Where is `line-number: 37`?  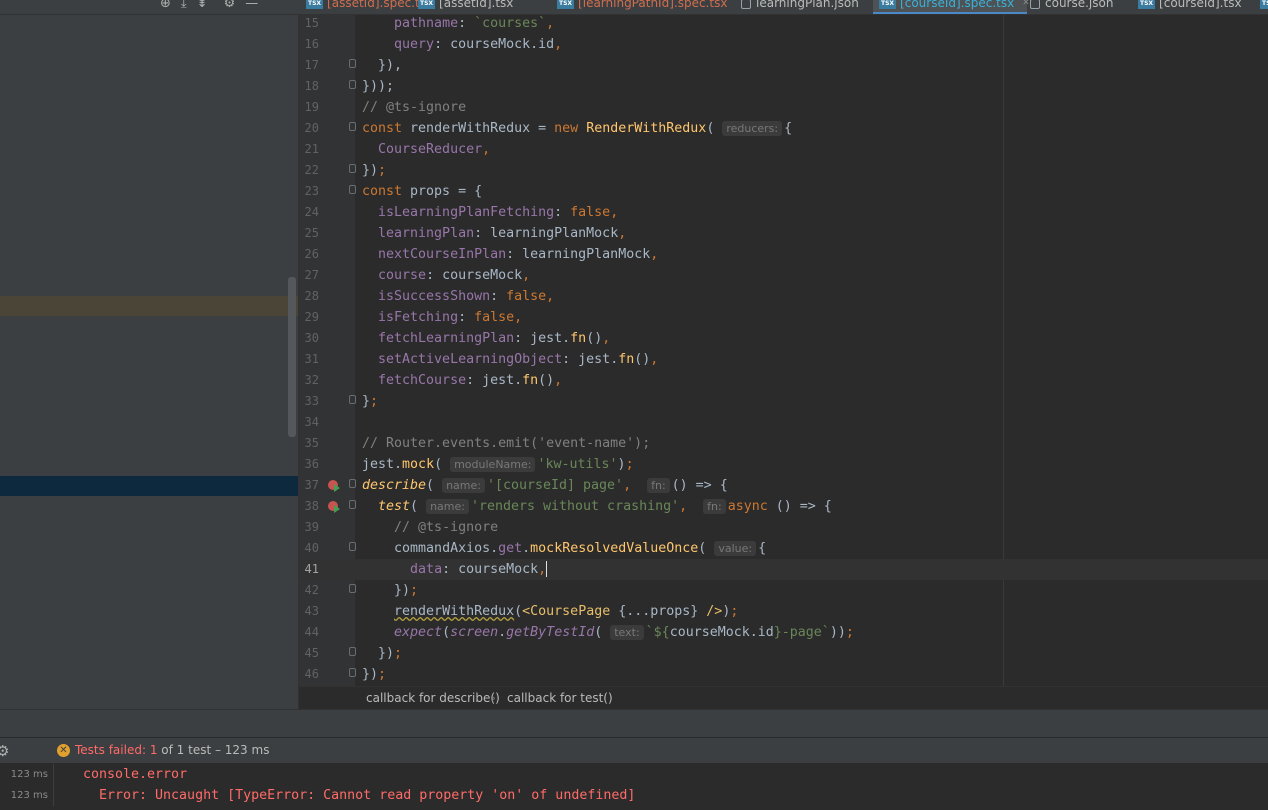 line-number: 37 is located at coordinates (311, 485).